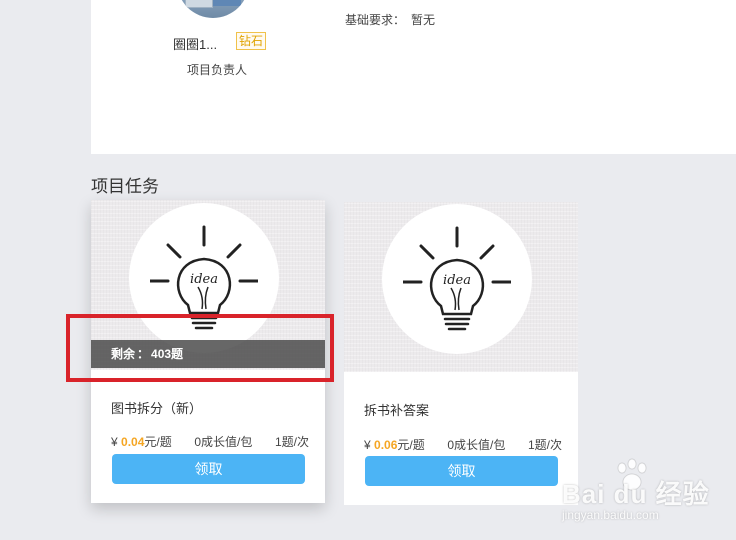  Describe the element at coordinates (200, 348) in the screenshot. I see `highlight-annotation-box` at that location.